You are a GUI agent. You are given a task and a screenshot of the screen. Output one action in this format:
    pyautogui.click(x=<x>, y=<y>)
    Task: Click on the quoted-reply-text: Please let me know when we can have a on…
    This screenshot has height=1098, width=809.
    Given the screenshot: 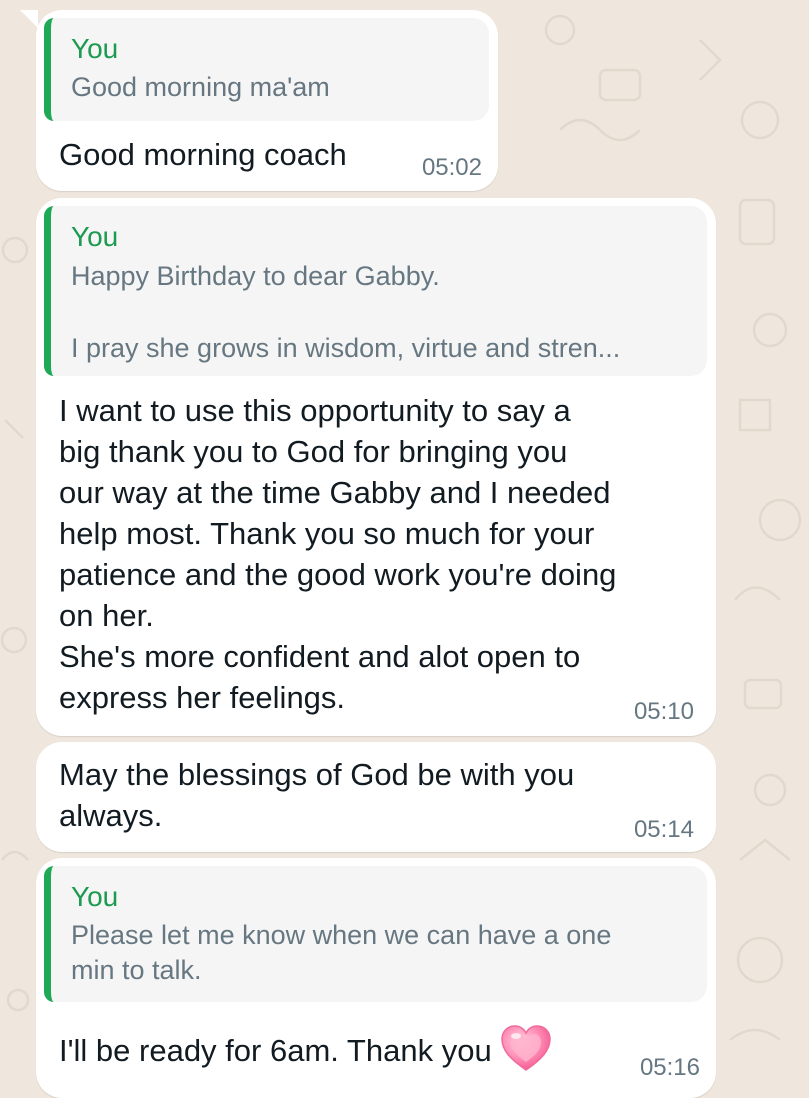 What is the action you would take?
    pyautogui.click(x=341, y=952)
    